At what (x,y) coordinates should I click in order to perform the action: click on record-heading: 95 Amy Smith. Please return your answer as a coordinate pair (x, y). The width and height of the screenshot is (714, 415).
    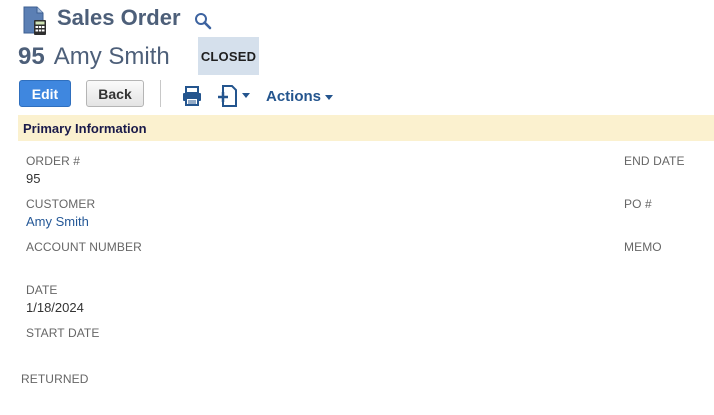
    Looking at the image, I should click on (94, 57).